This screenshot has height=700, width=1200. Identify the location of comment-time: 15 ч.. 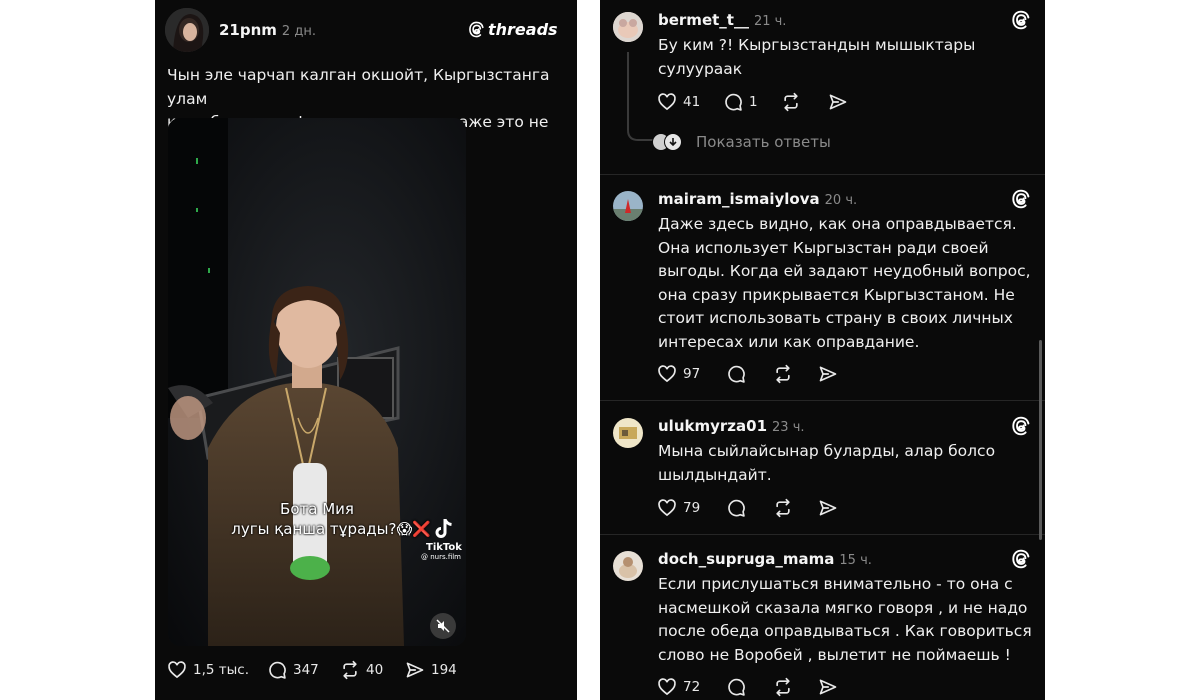
(855, 560).